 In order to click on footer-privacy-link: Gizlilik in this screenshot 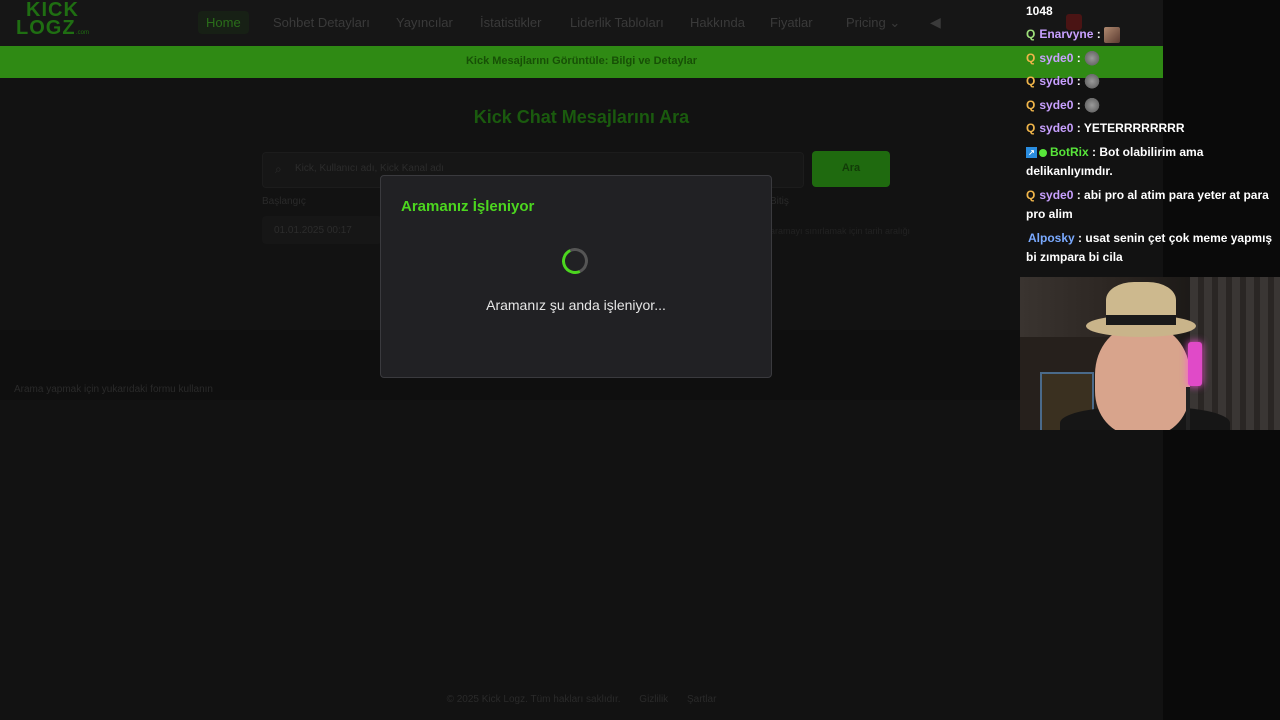, I will do `click(653, 699)`.